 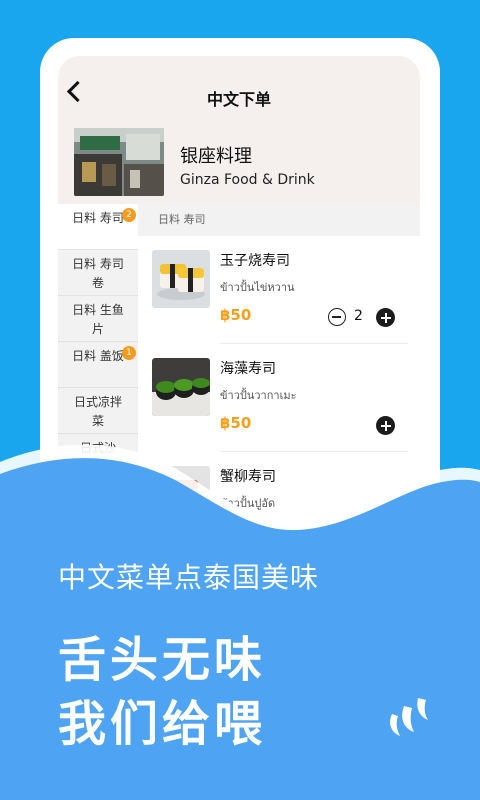 I want to click on brand-logo-icon, so click(x=409, y=717).